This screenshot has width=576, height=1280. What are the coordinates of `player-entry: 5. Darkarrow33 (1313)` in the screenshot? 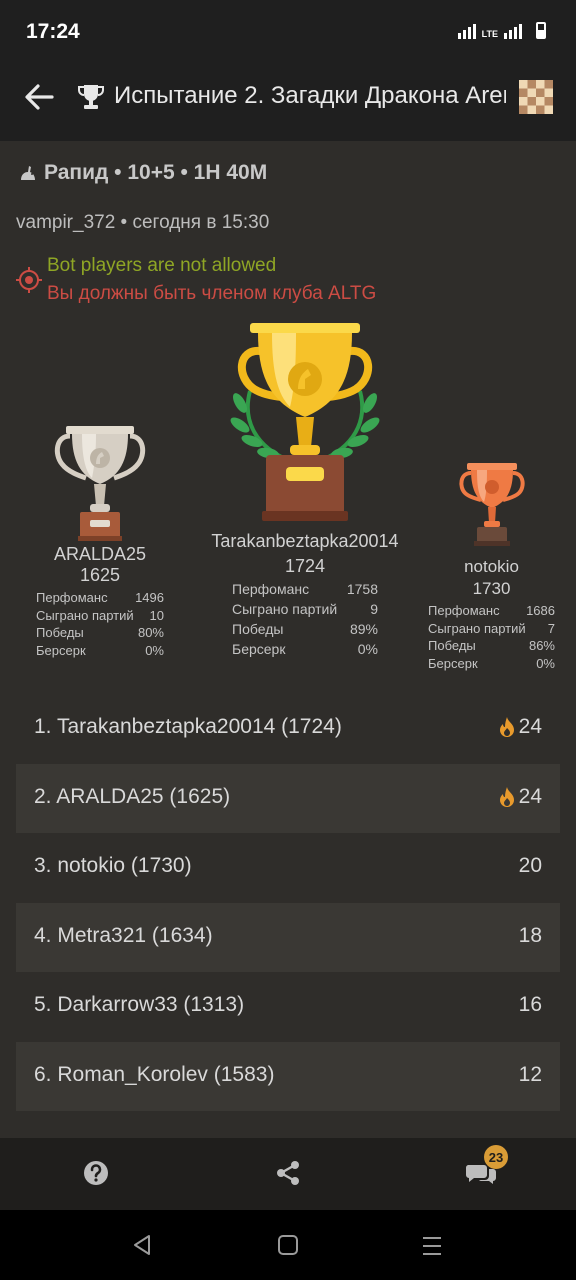 It's located at (139, 1004).